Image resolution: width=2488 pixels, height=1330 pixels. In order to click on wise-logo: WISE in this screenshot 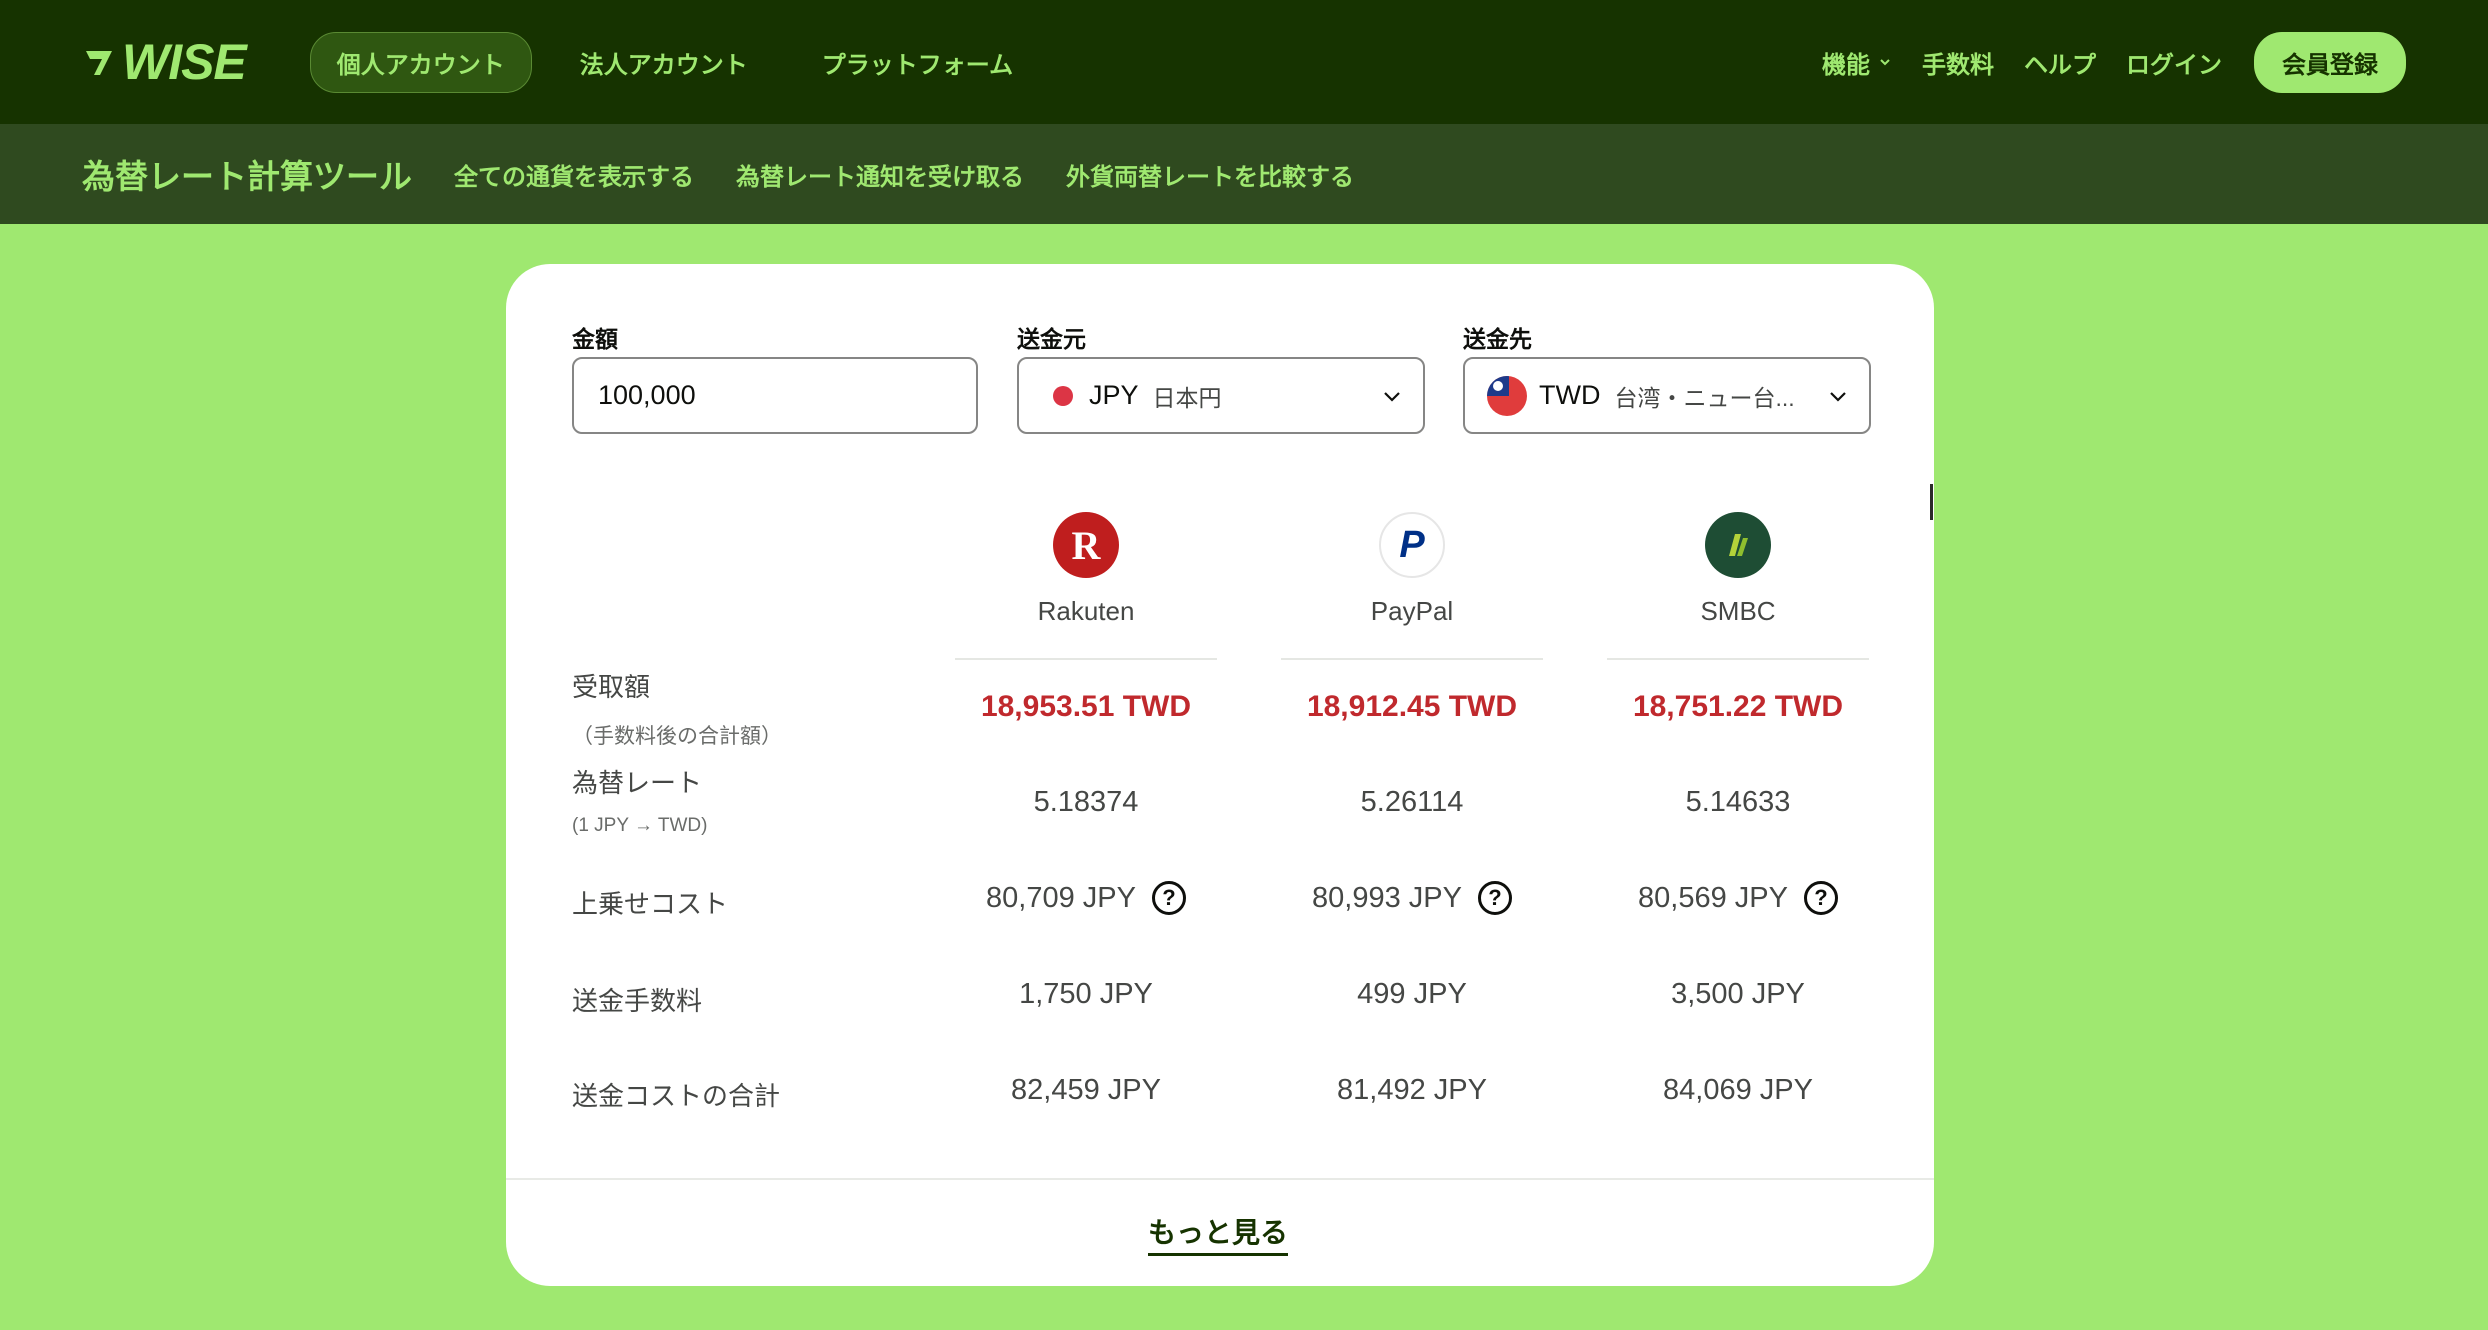, I will do `click(164, 62)`.